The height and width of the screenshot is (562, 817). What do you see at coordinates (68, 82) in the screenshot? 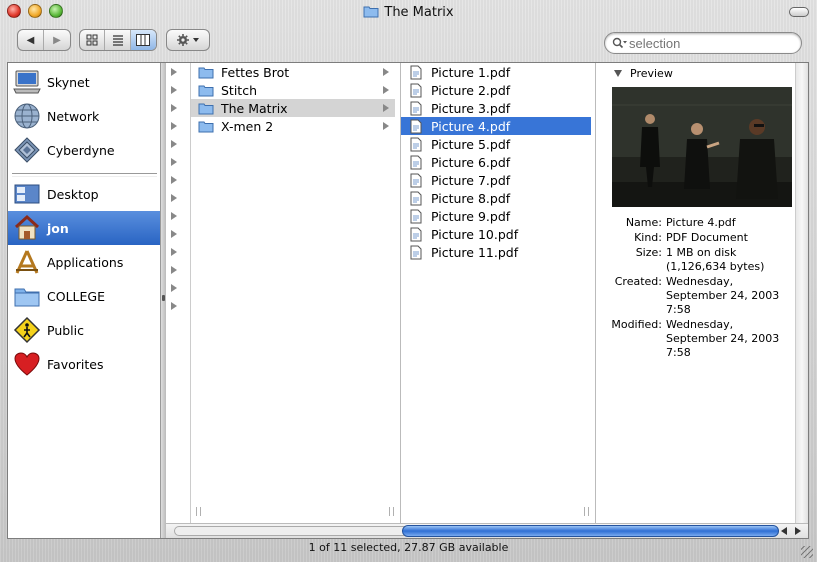
I see `sidebar-item-label: Skynet` at bounding box center [68, 82].